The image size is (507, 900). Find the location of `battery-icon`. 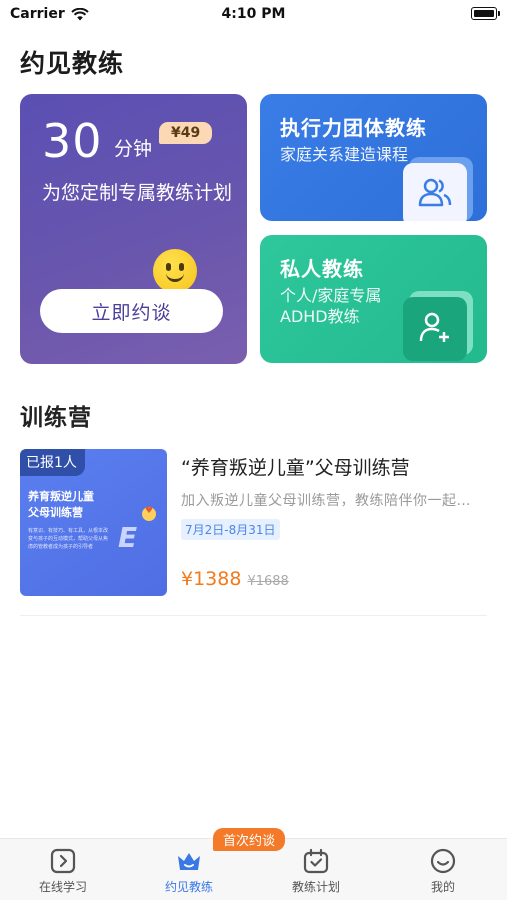

battery-icon is located at coordinates (485, 13).